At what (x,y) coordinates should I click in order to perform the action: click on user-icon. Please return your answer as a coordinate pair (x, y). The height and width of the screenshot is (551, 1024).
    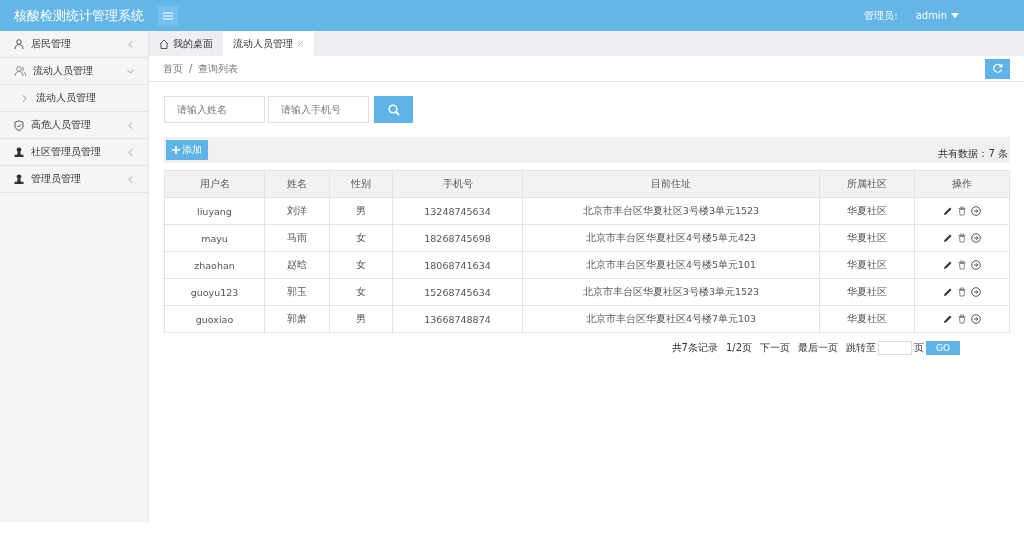
    Looking at the image, I should click on (19, 179).